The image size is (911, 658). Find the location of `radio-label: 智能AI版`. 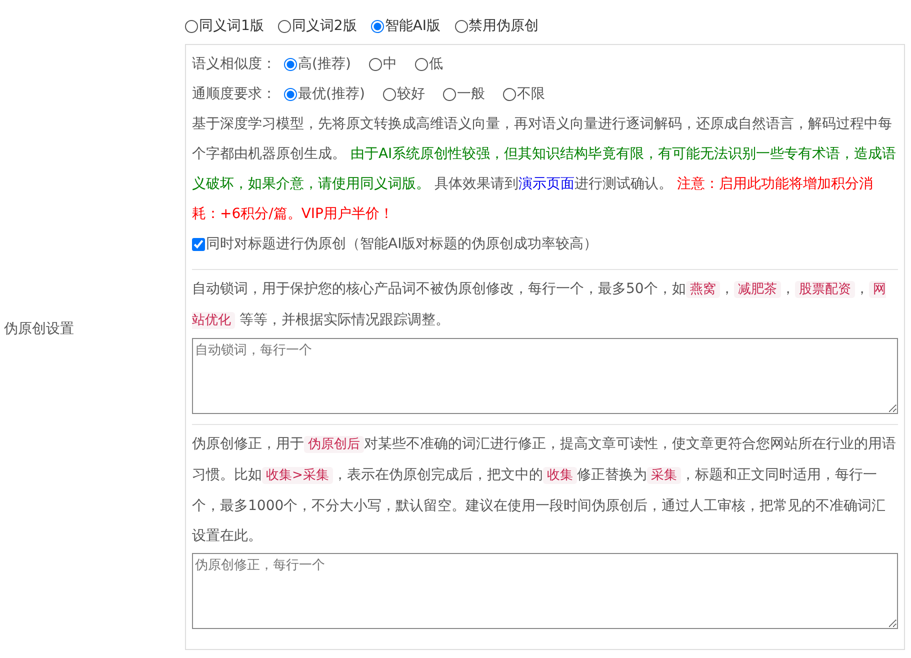

radio-label: 智能AI版 is located at coordinates (412, 26).